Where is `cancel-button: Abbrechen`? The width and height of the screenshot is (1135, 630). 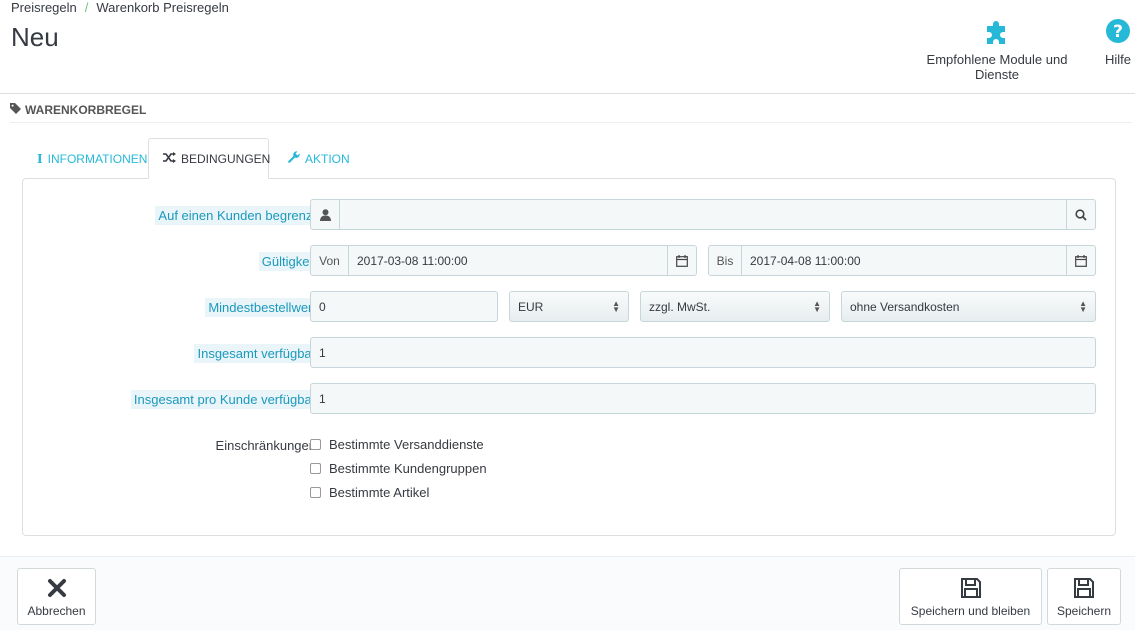 cancel-button: Abbrechen is located at coordinates (56, 596).